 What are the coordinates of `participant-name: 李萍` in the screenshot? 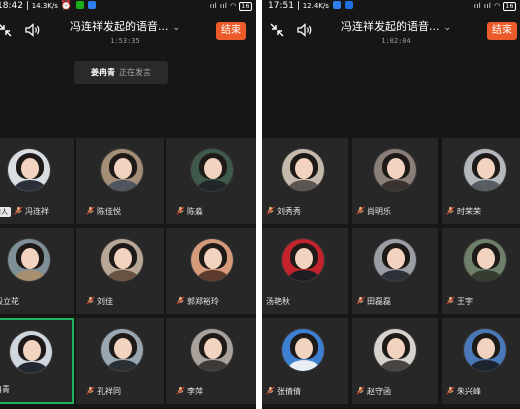 It's located at (195, 391).